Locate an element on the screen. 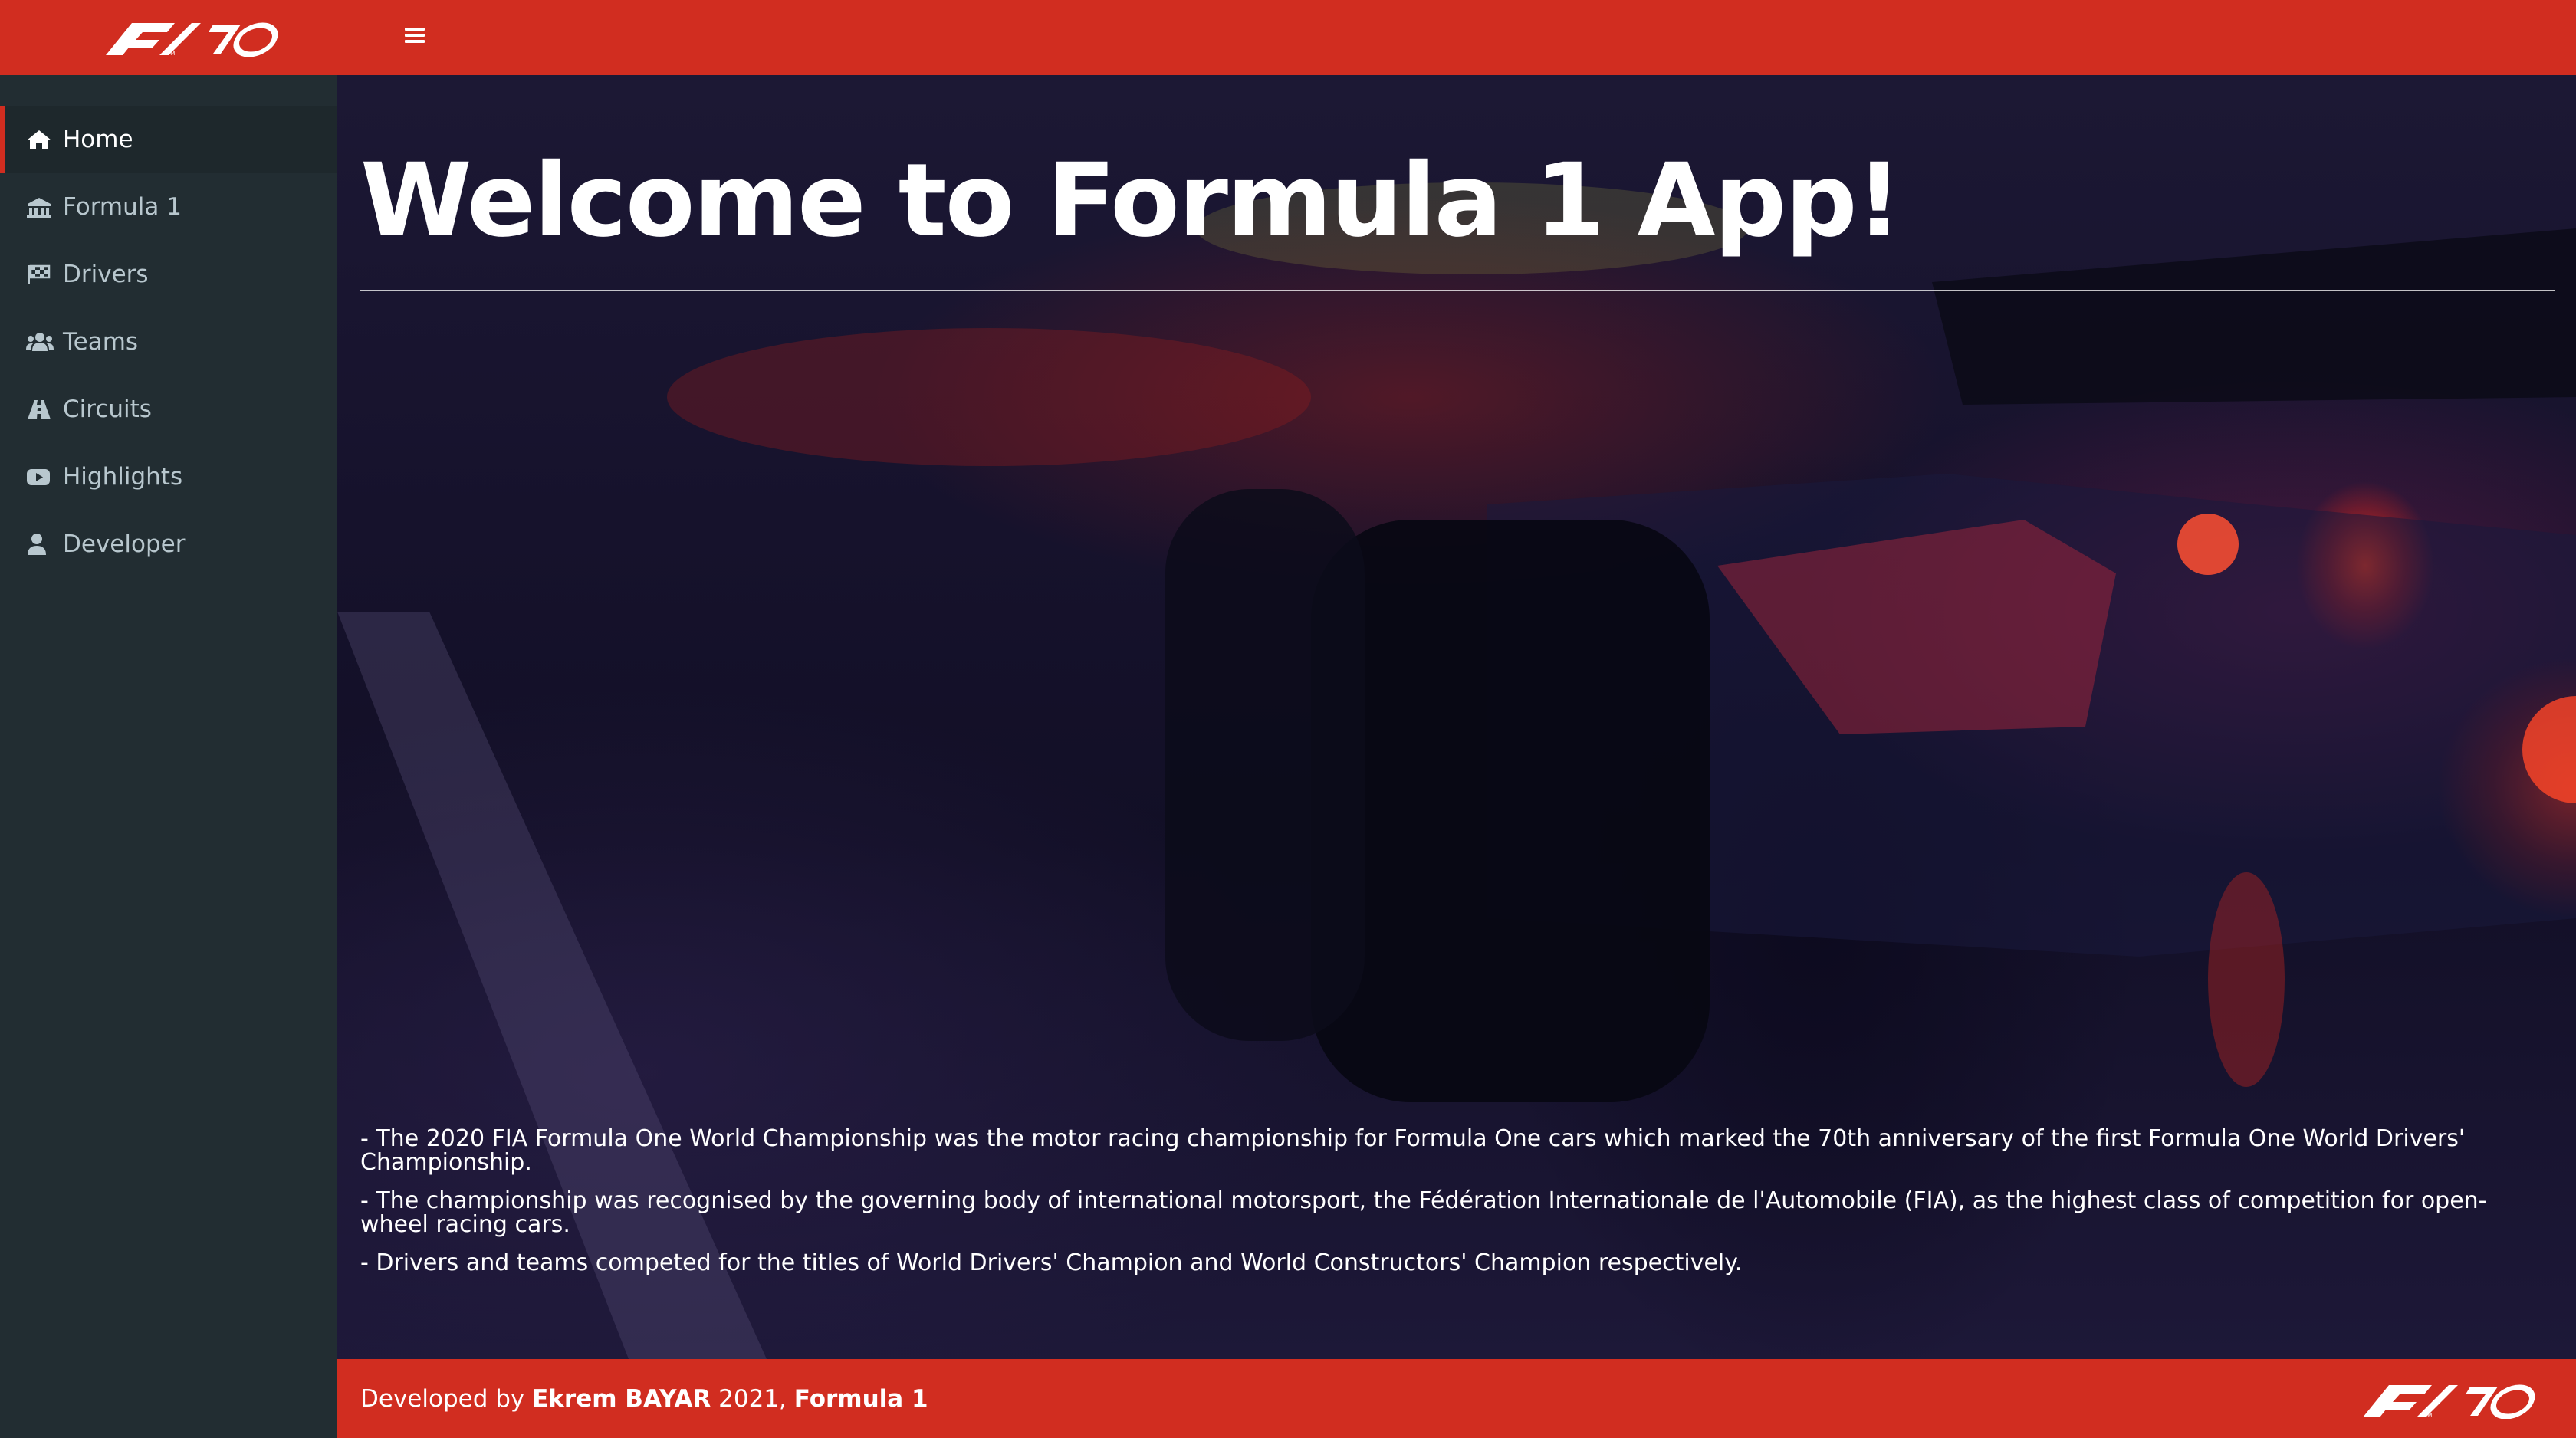  sidebar-item-highlights: Highlights is located at coordinates (169, 477).